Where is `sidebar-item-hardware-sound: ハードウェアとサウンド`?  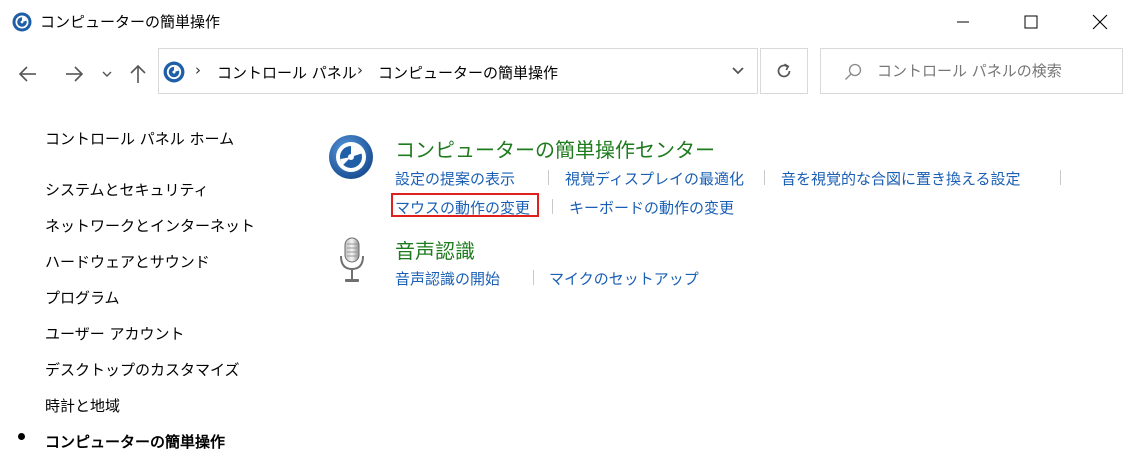
sidebar-item-hardware-sound: ハードウェアとサウンド is located at coordinates (127, 261).